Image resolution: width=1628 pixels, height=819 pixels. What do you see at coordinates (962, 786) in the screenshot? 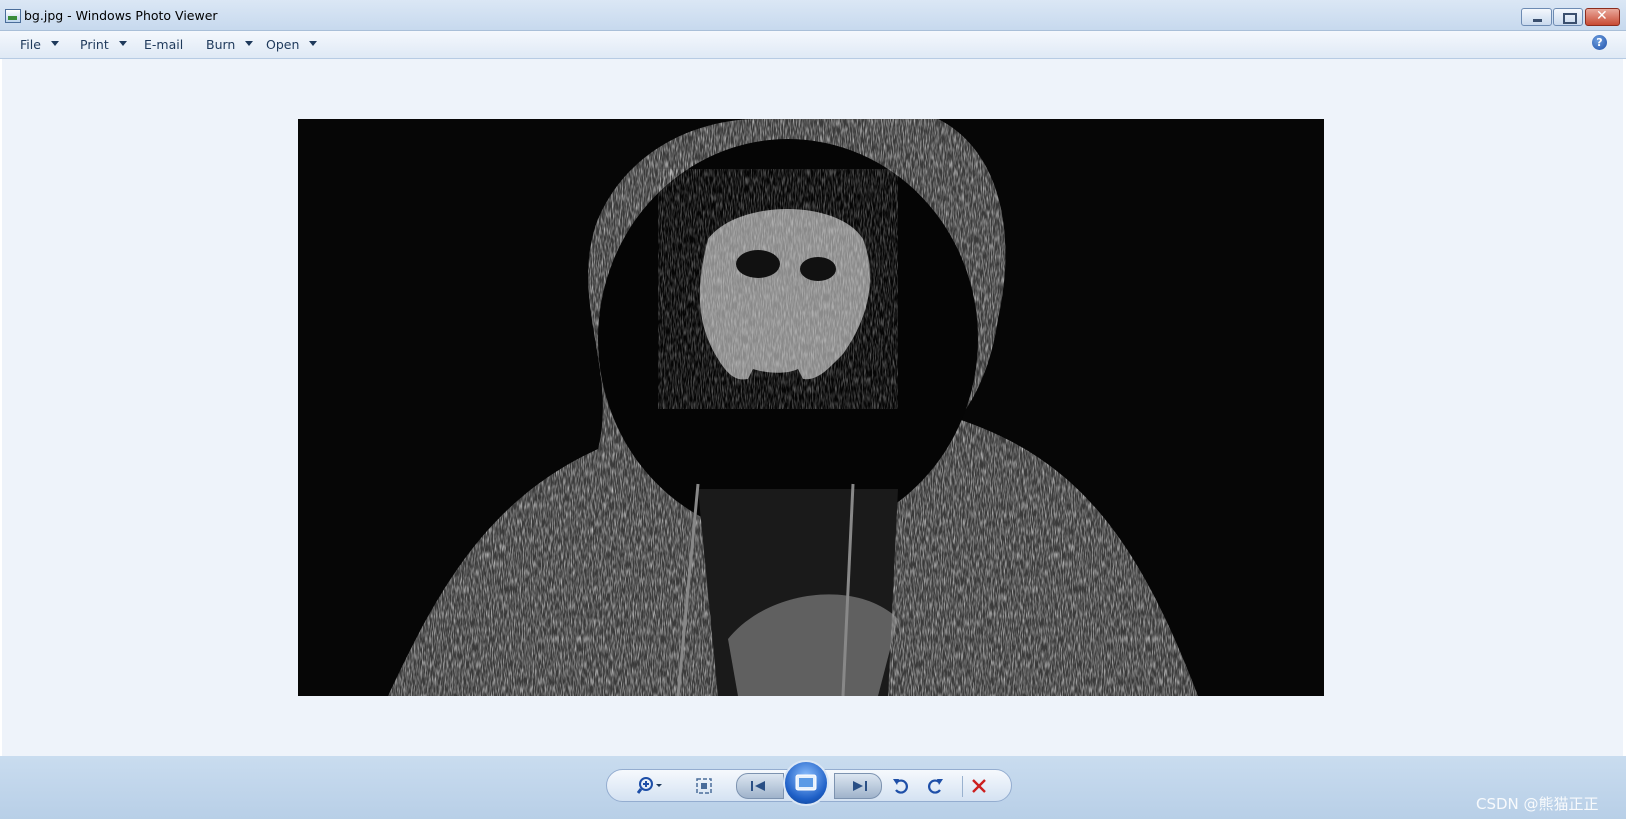
I see `toolbar-separator` at bounding box center [962, 786].